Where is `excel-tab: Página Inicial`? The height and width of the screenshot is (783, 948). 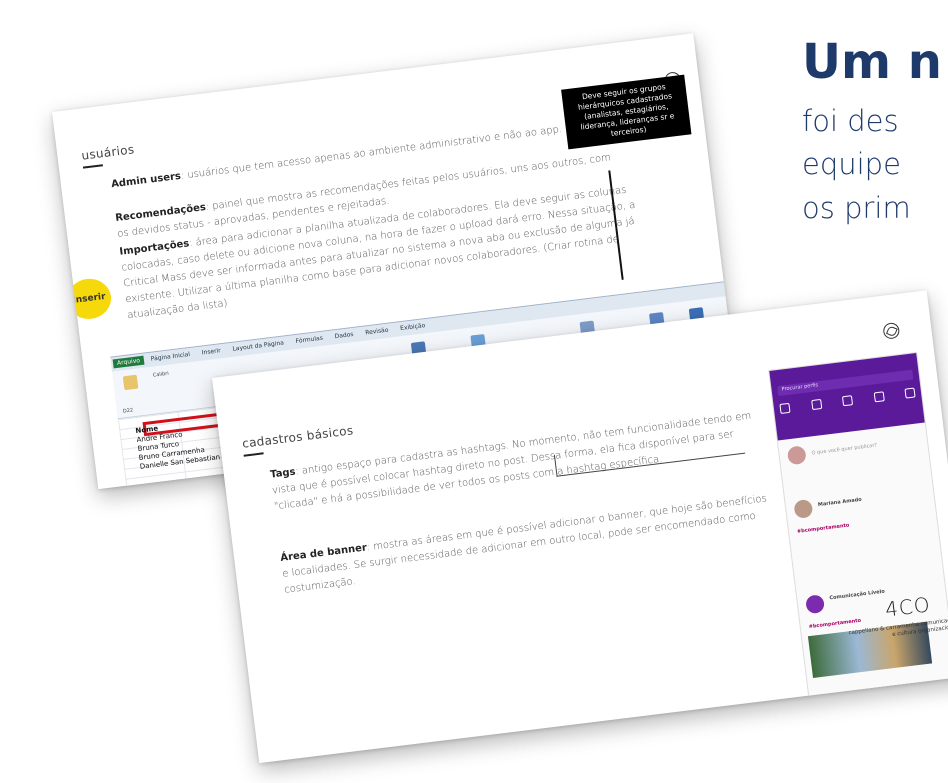
excel-tab: Página Inicial is located at coordinates (170, 357).